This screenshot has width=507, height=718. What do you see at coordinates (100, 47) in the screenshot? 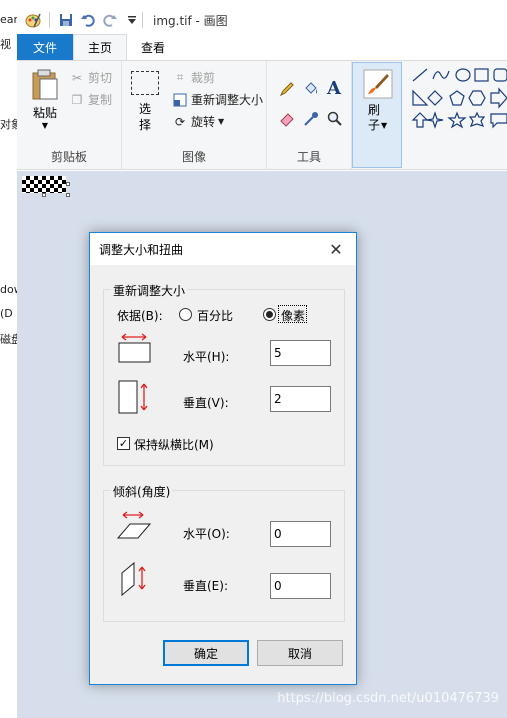
I see `tab-home: 主页` at bounding box center [100, 47].